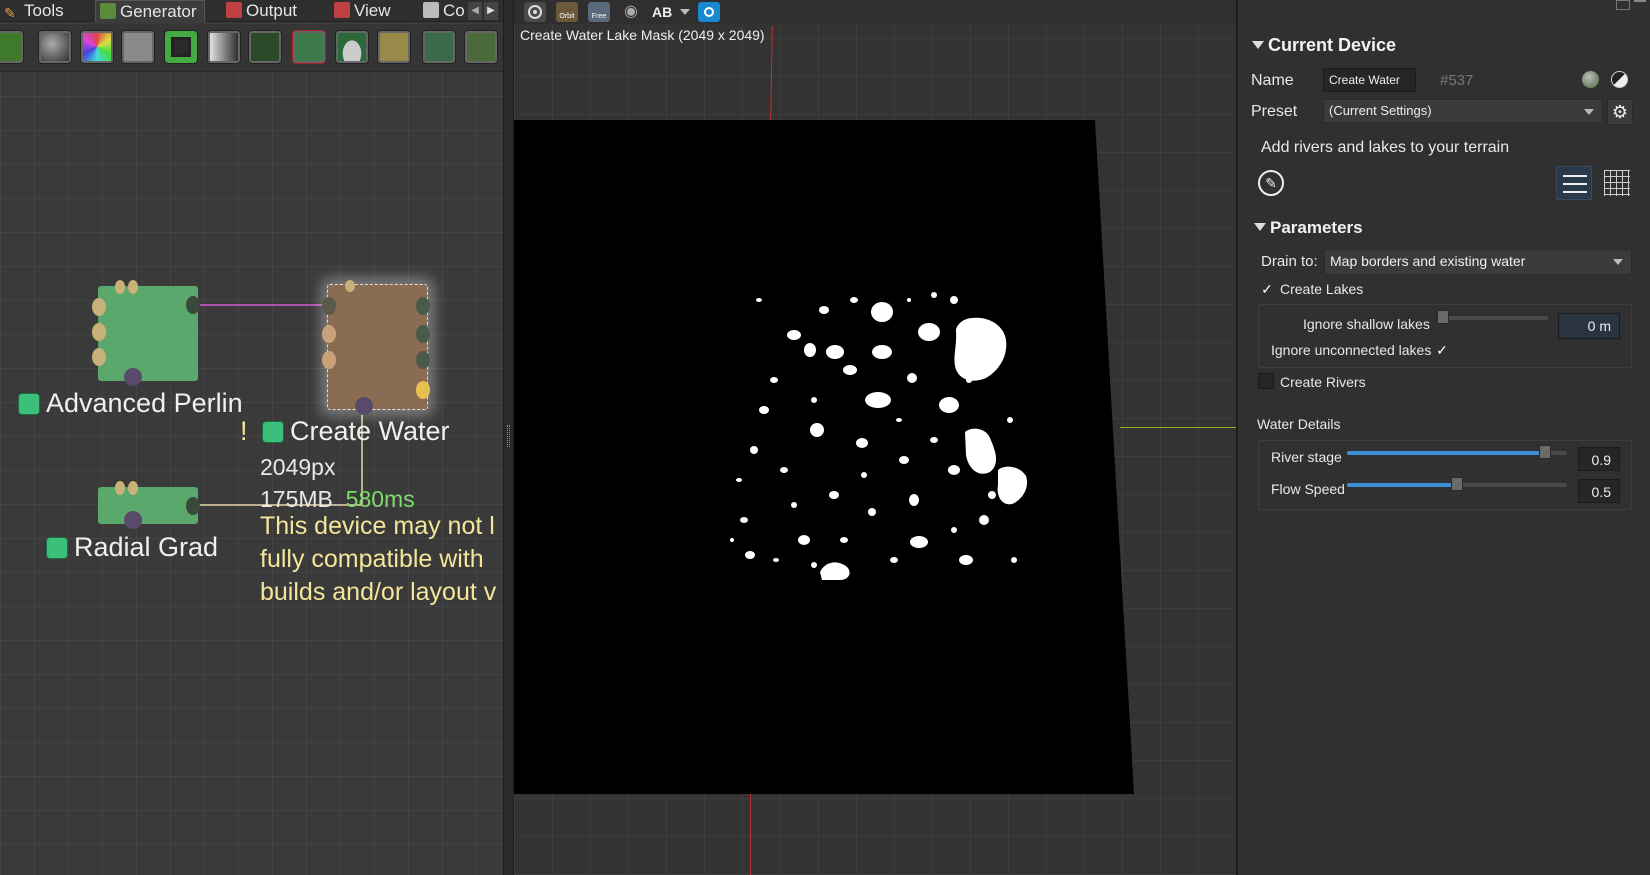 The image size is (1650, 875). What do you see at coordinates (1443, 317) in the screenshot?
I see `ignore-shallow-thumb` at bounding box center [1443, 317].